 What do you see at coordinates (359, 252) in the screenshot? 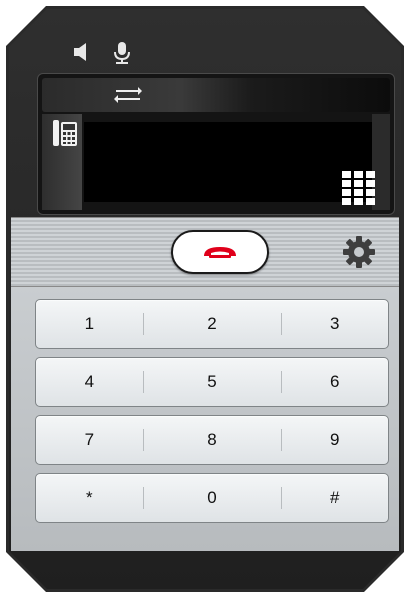
I see `gear-icon` at bounding box center [359, 252].